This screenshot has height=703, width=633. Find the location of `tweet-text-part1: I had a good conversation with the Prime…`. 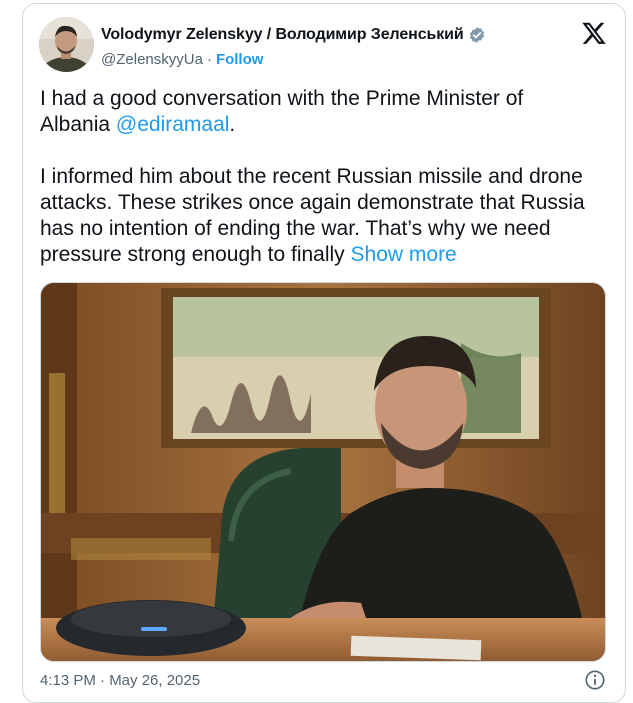

tweet-text-part1: I had a good conversation with the Prime… is located at coordinates (282, 111).